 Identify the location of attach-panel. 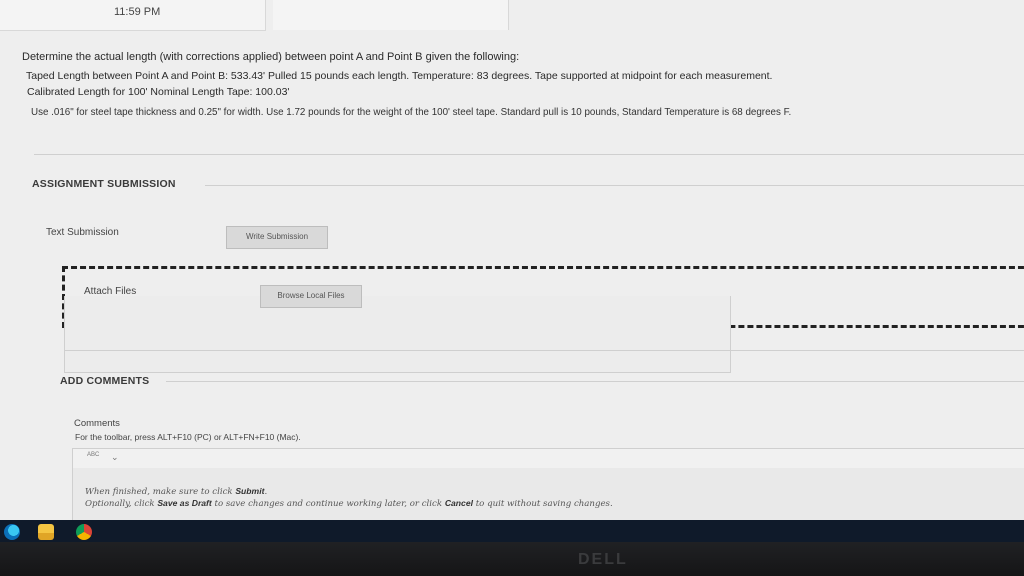
(397, 334).